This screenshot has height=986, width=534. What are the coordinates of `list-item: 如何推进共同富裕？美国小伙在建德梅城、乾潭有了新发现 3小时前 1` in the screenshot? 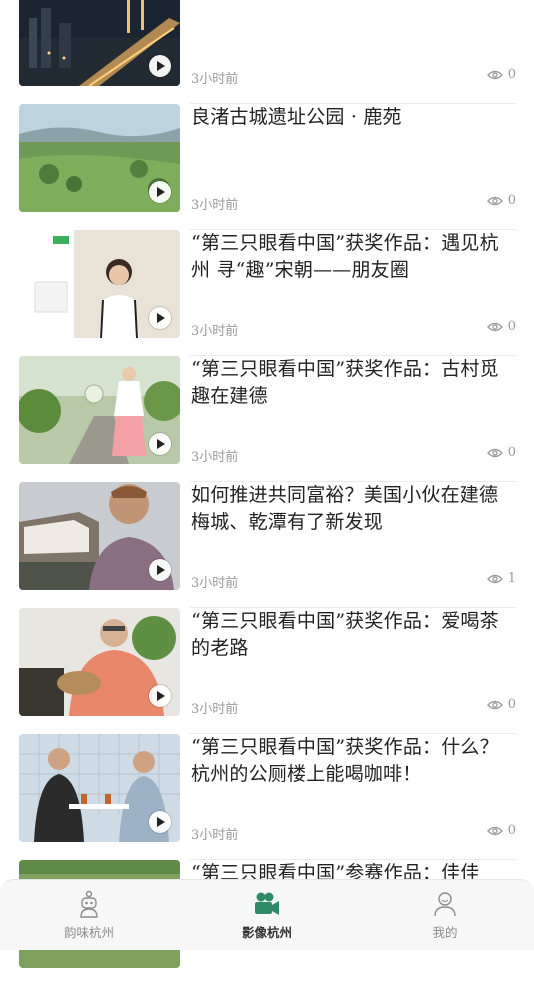 It's located at (267, 545).